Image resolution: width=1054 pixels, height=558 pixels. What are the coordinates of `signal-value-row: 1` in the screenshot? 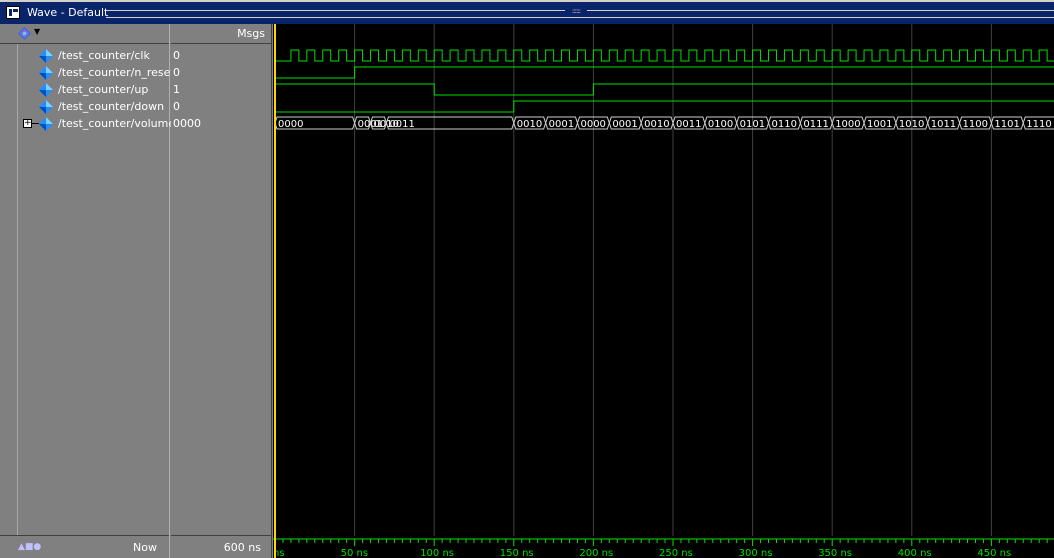 It's located at (221, 89).